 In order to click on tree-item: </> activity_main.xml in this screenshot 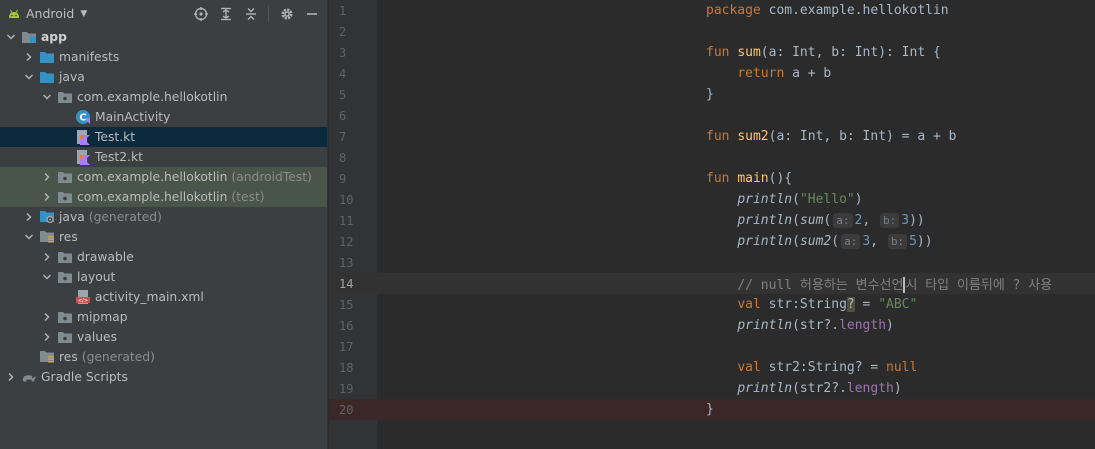, I will do `click(163, 297)`.